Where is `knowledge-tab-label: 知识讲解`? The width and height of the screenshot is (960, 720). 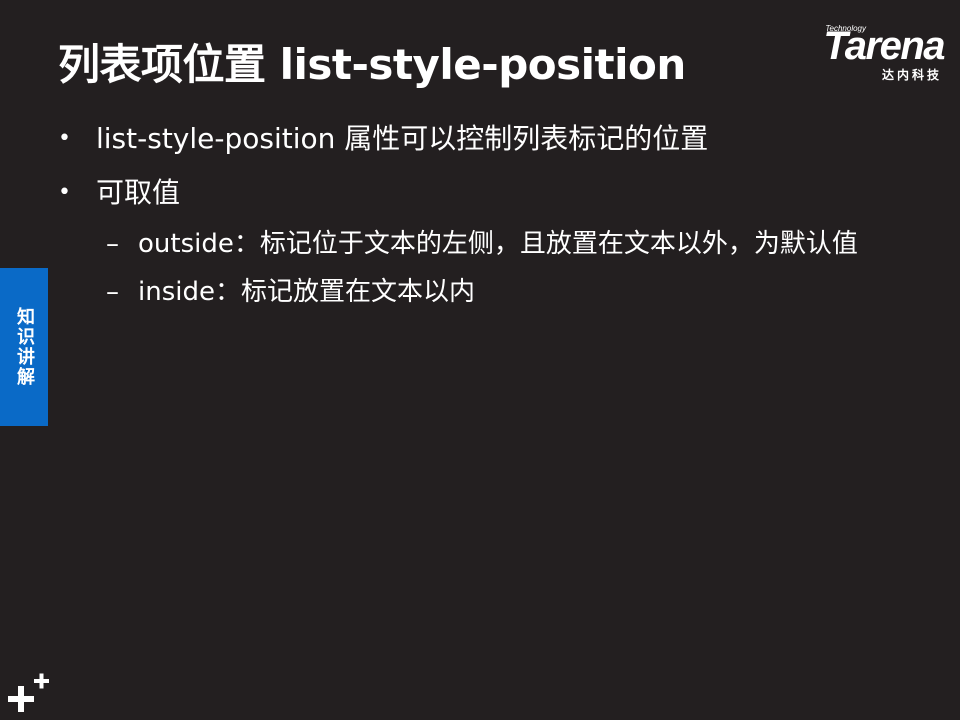 knowledge-tab-label: 知识讲解 is located at coordinates (24, 347).